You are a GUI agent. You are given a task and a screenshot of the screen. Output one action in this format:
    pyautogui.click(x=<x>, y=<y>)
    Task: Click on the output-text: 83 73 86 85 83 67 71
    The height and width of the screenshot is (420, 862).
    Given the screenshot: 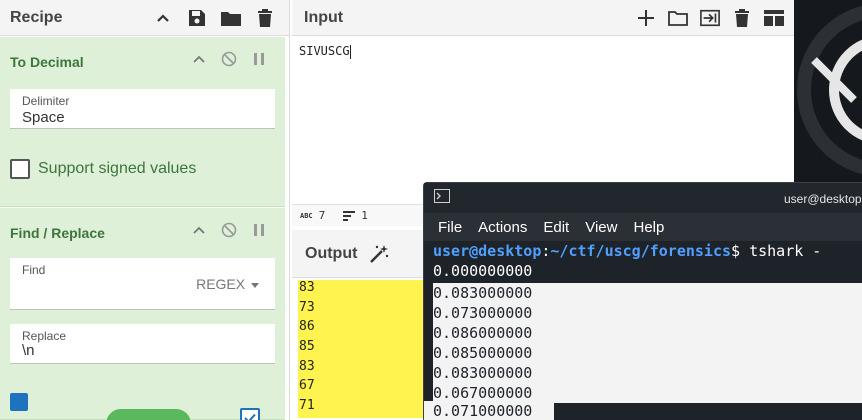 What is the action you would take?
    pyautogui.click(x=363, y=349)
    